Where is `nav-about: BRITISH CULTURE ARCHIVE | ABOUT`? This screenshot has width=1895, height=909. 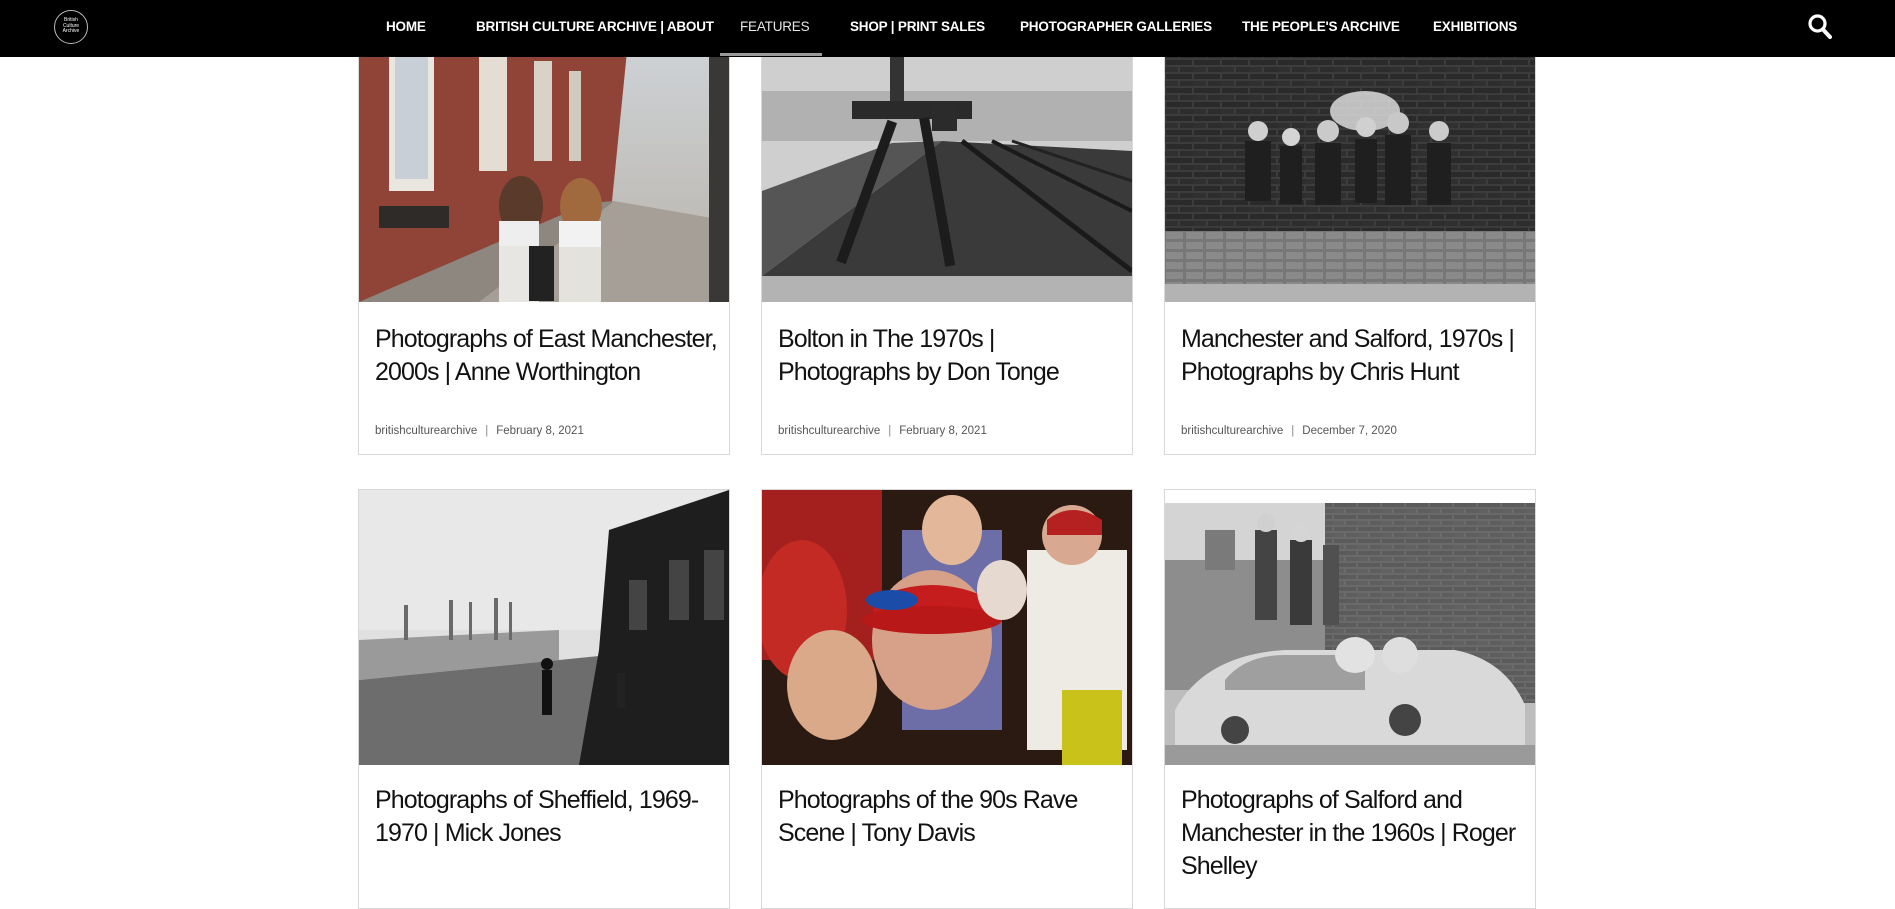
nav-about: BRITISH CULTURE ARCHIVE | ABOUT is located at coordinates (595, 28).